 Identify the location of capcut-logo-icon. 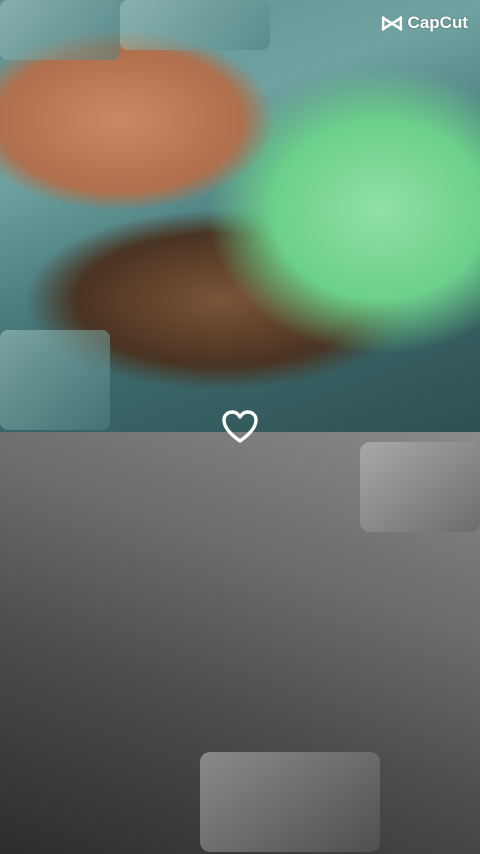
(392, 23).